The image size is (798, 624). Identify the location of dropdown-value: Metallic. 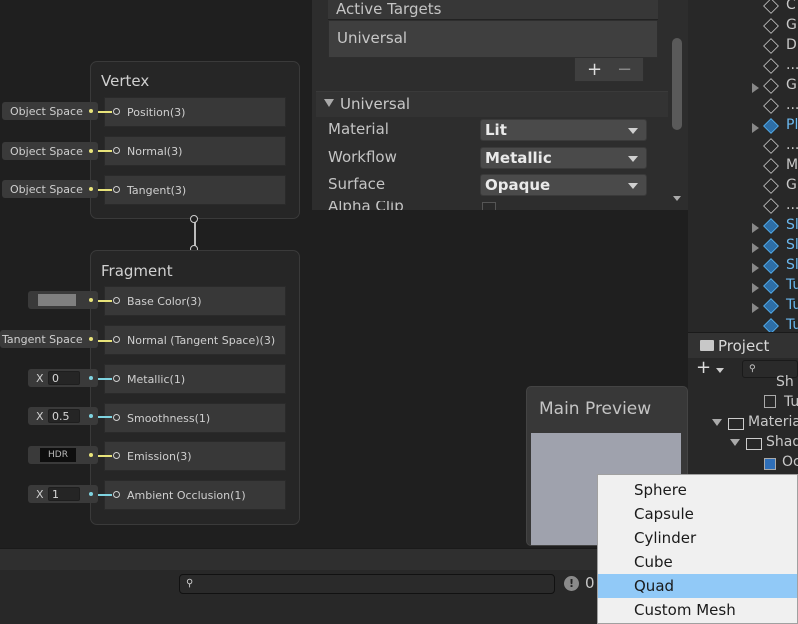
(518, 158).